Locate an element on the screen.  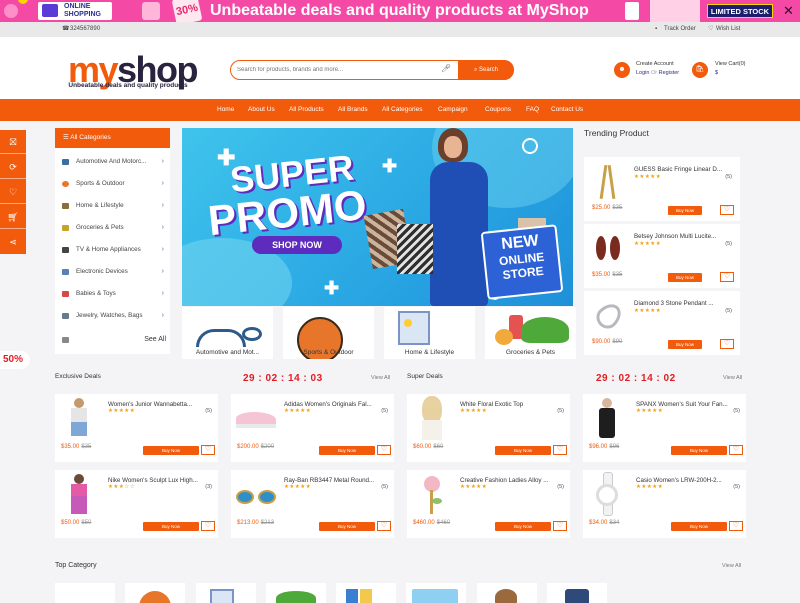
nav-campaign: Campaign is located at coordinates (453, 110).